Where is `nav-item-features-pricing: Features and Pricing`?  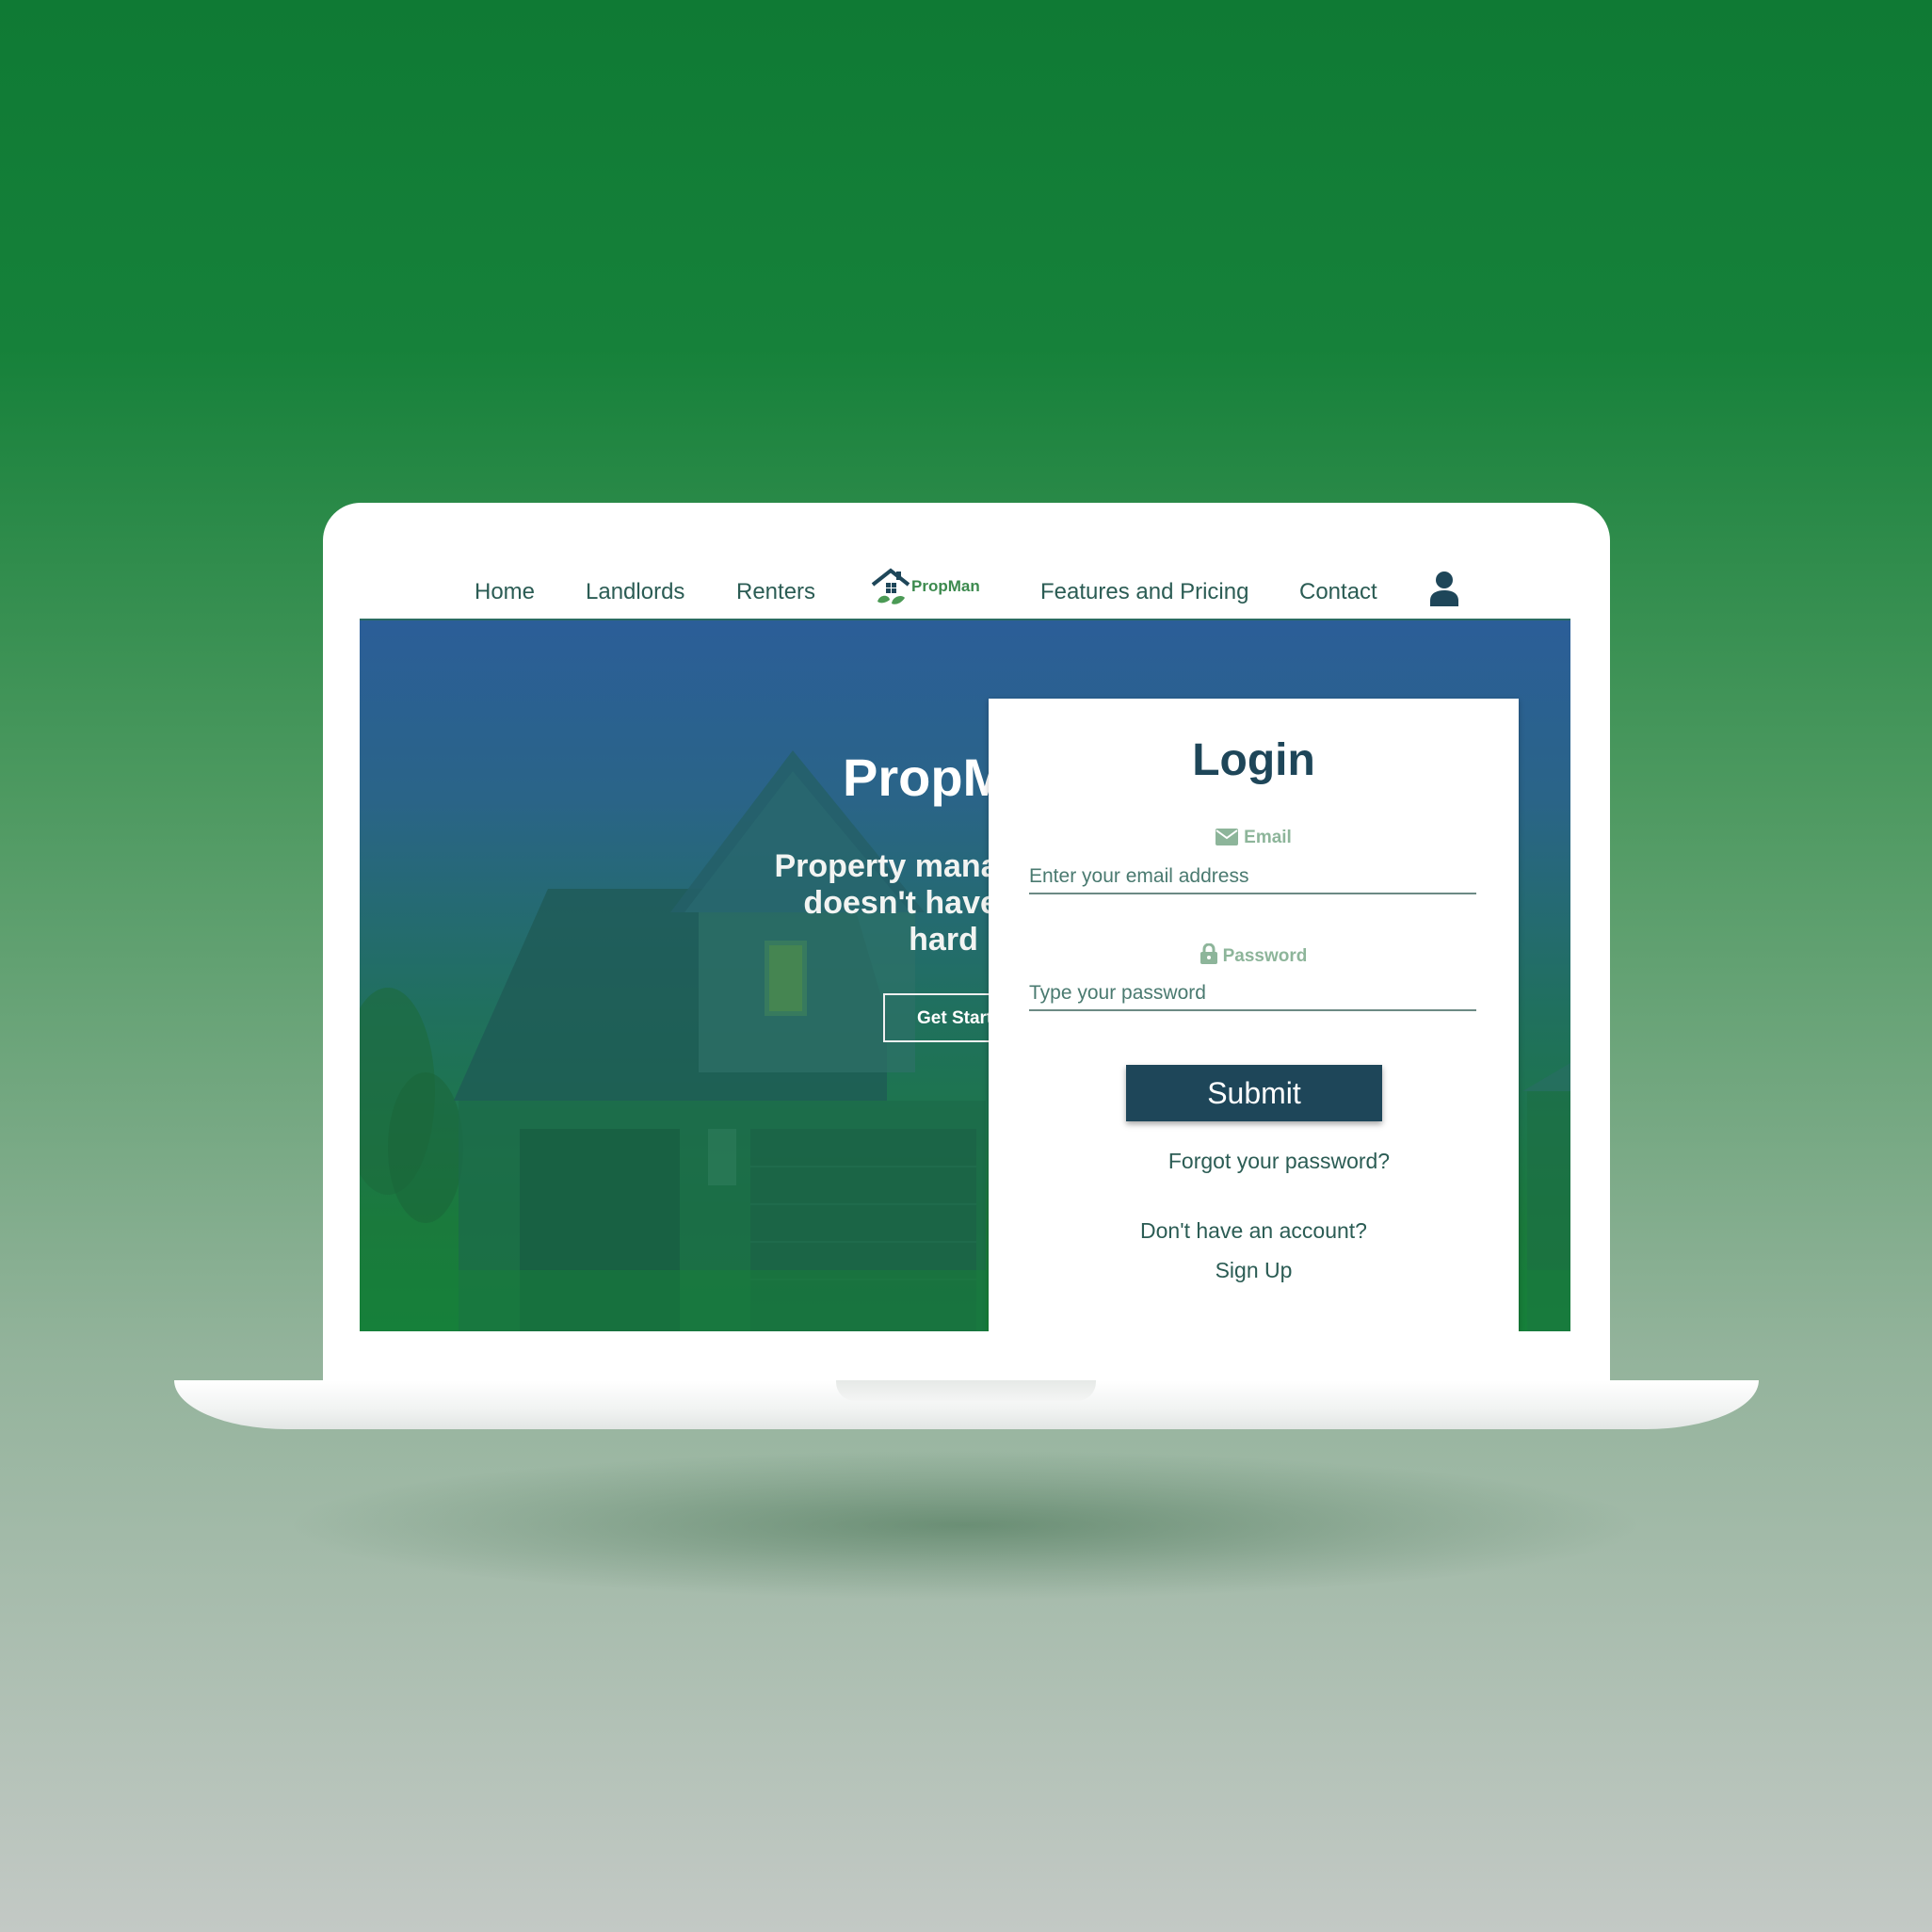
nav-item-features-pricing: Features and Pricing is located at coordinates (1144, 592).